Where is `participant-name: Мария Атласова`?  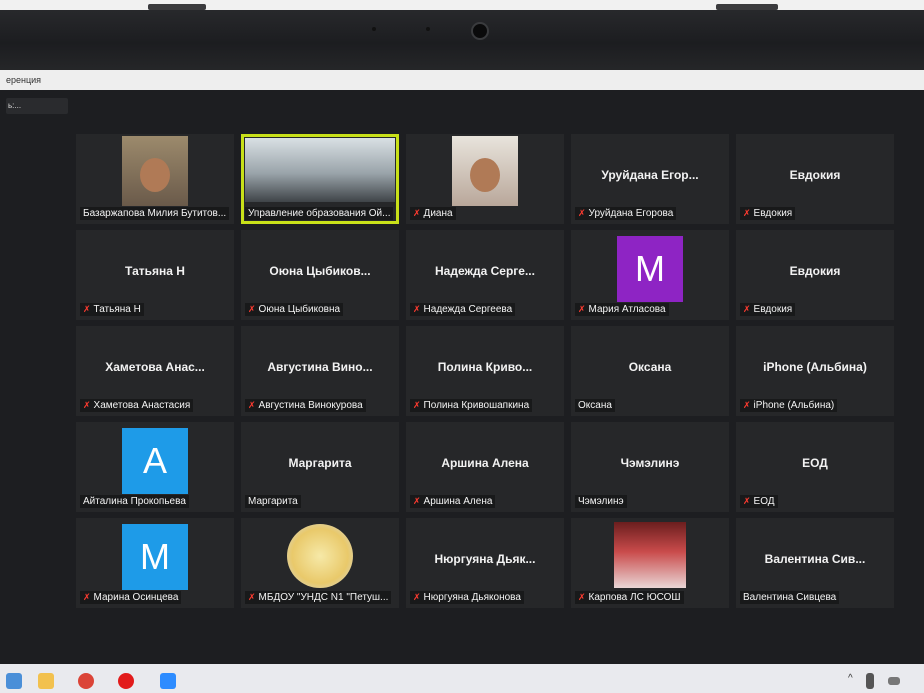
participant-name: Мария Атласова is located at coordinates (627, 309).